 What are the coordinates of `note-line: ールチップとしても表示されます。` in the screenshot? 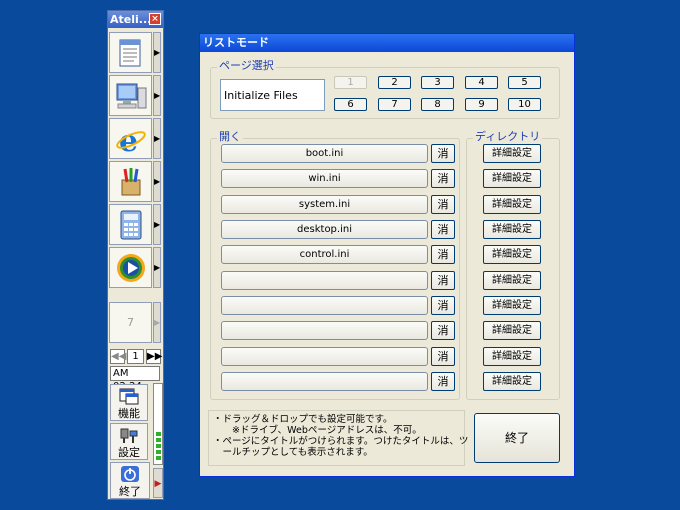 It's located at (293, 452).